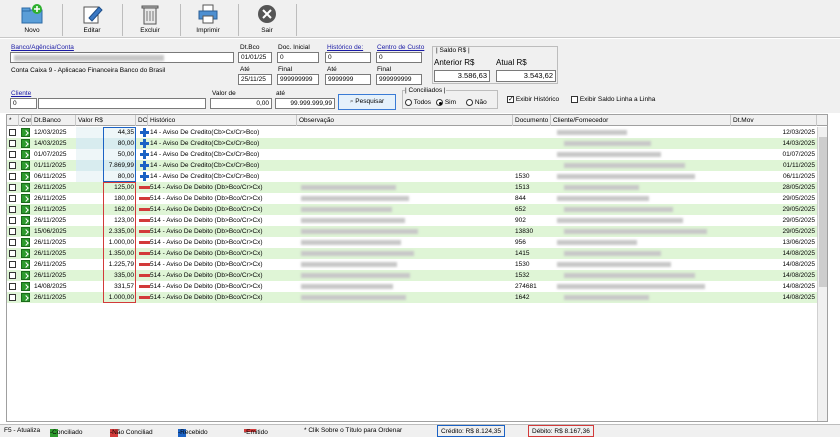 Image resolution: width=840 pixels, height=437 pixels. Describe the element at coordinates (256, 432) in the screenshot. I see `legend-emitido-label: -Emitido` at that location.